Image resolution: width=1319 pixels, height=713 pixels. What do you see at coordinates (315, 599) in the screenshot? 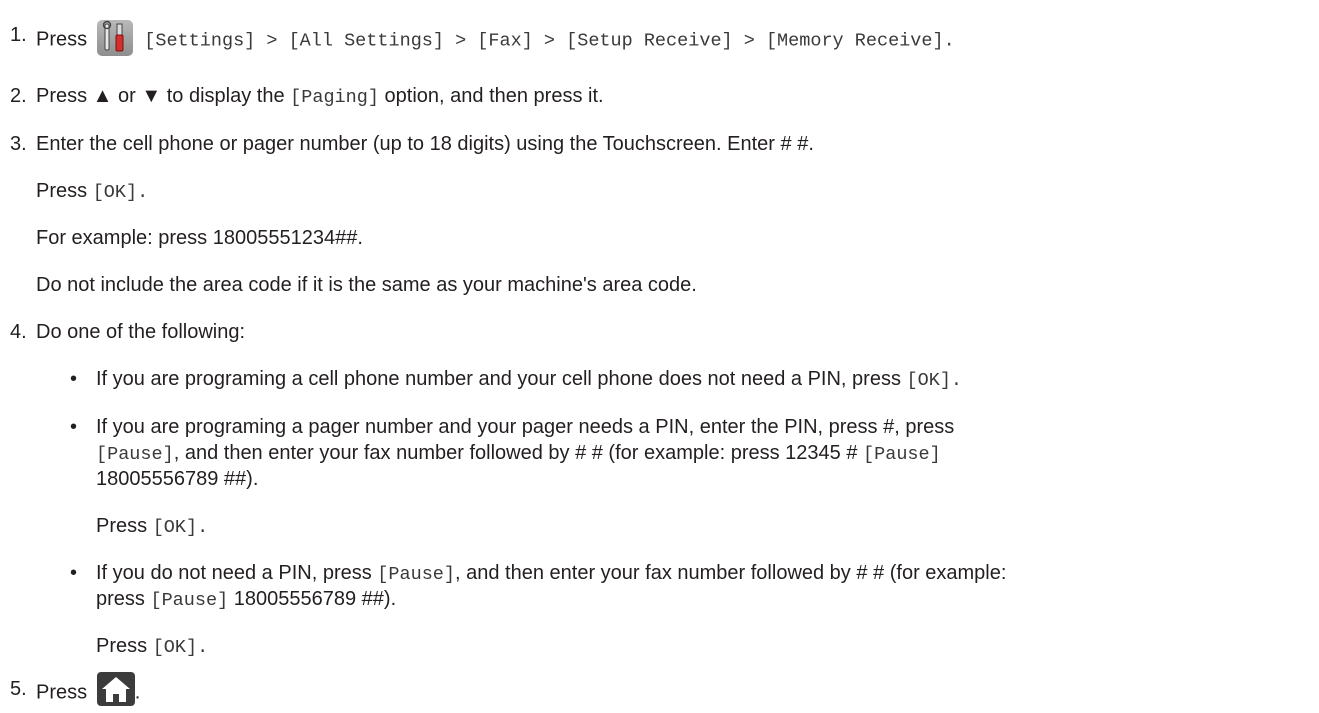
I see `bullet-text: 18005556789 ##).` at bounding box center [315, 599].